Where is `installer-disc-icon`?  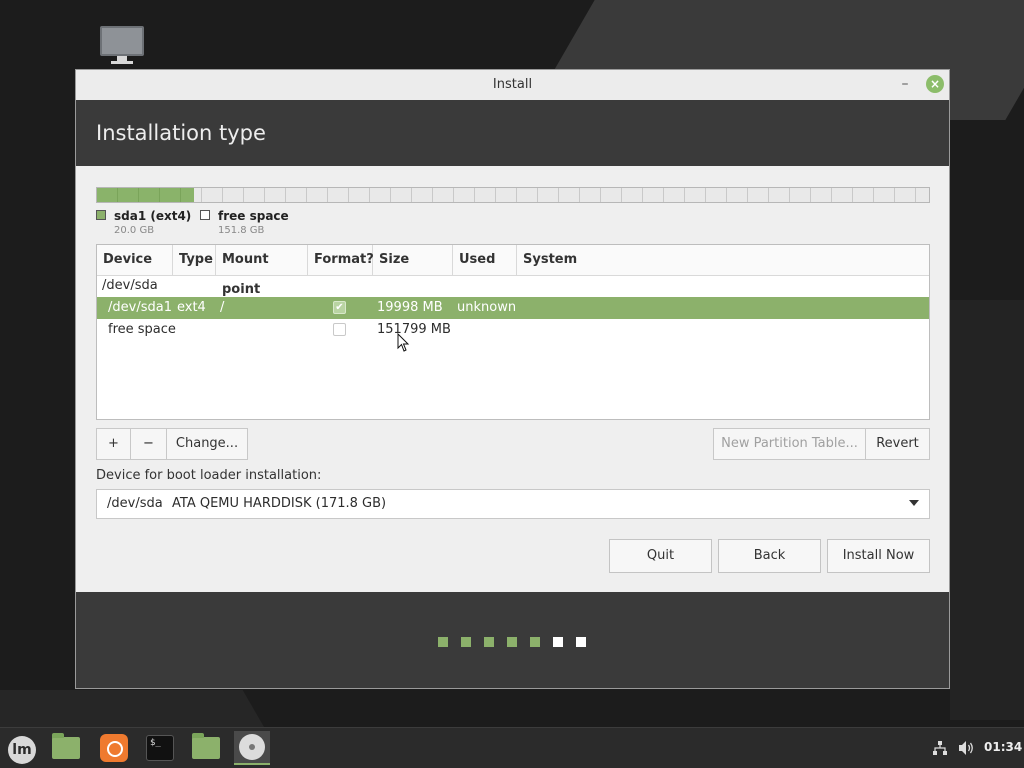 installer-disc-icon is located at coordinates (252, 747).